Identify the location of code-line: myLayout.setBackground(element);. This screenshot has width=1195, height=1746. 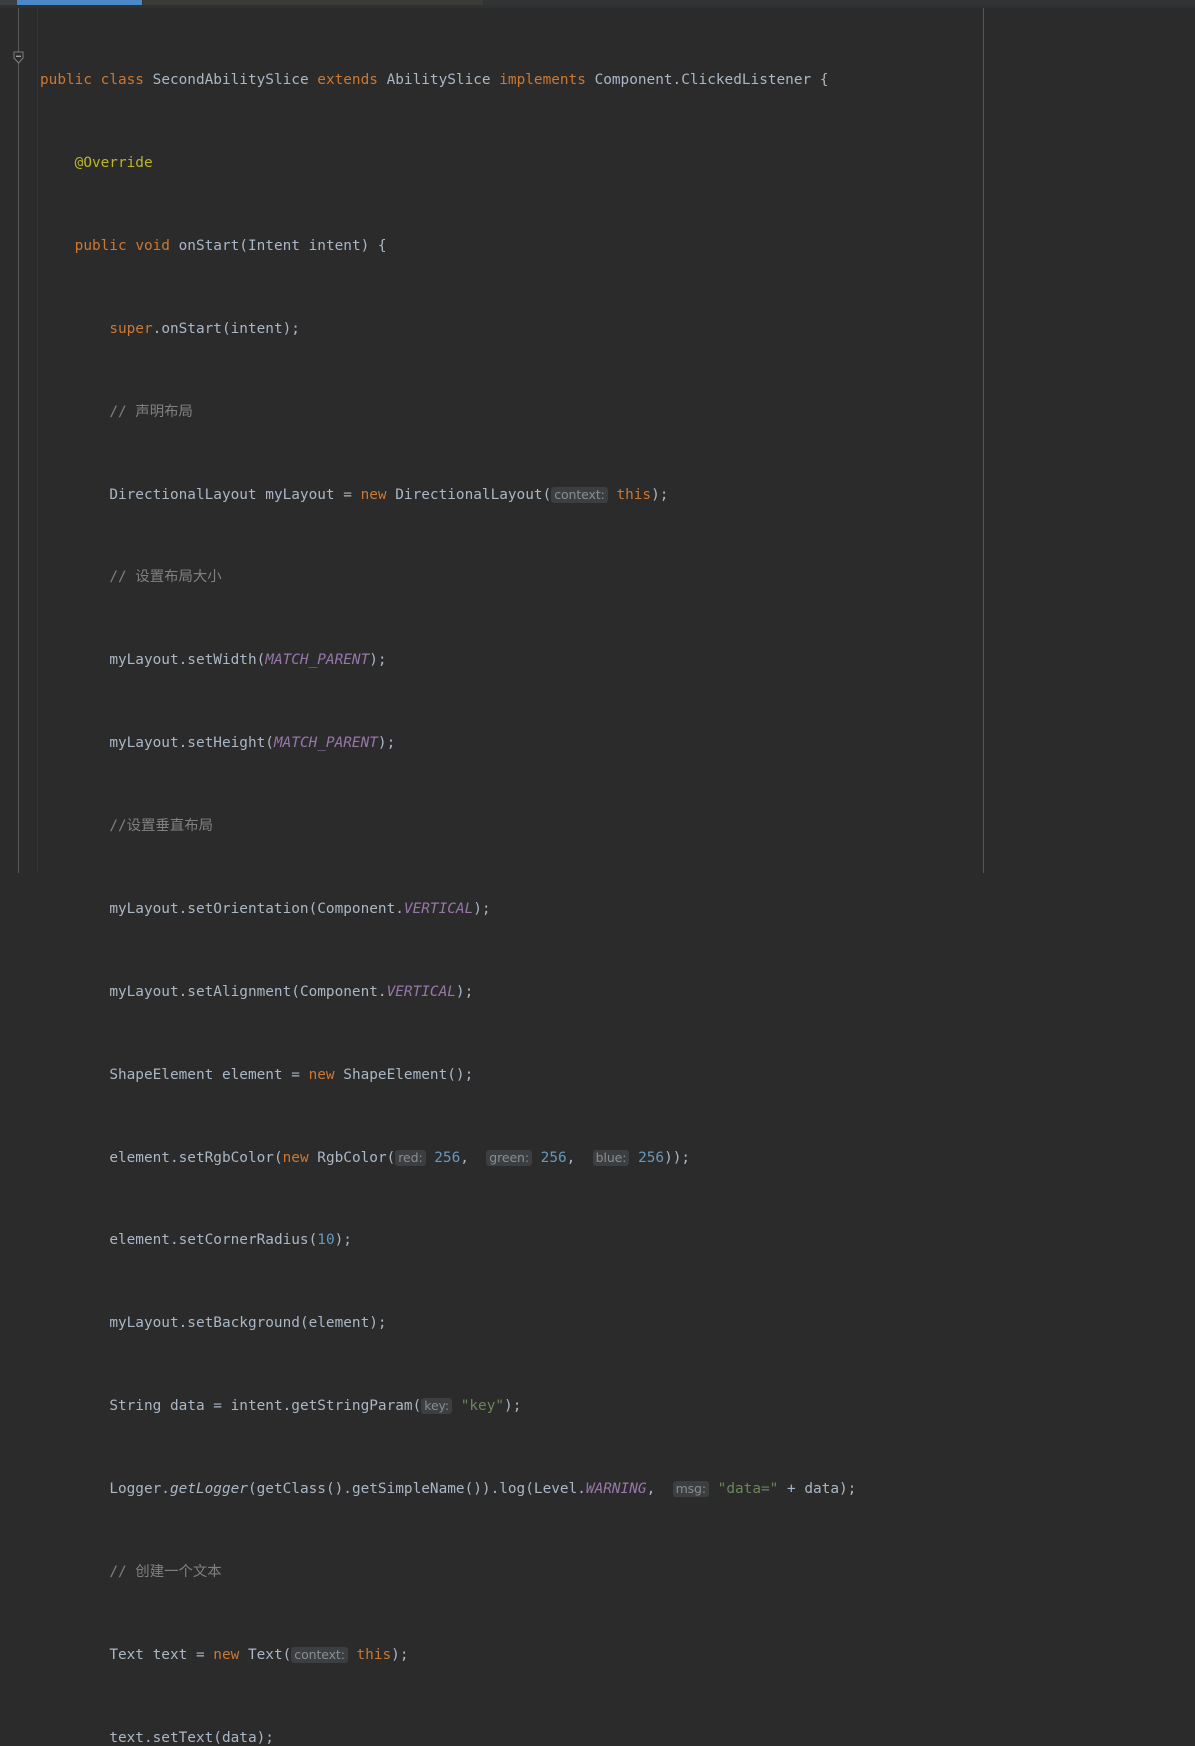
(616, 1323).